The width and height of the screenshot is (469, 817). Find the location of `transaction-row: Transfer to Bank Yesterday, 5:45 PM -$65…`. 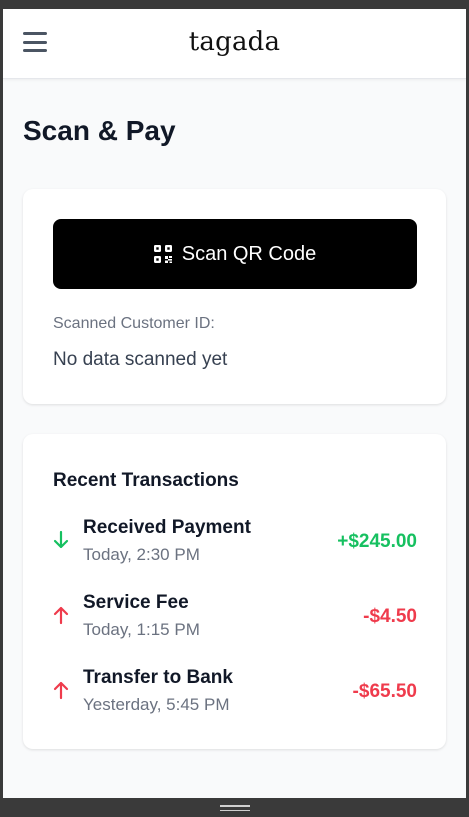

transaction-row: Transfer to Bank Yesterday, 5:45 PM -$65… is located at coordinates (235, 693).